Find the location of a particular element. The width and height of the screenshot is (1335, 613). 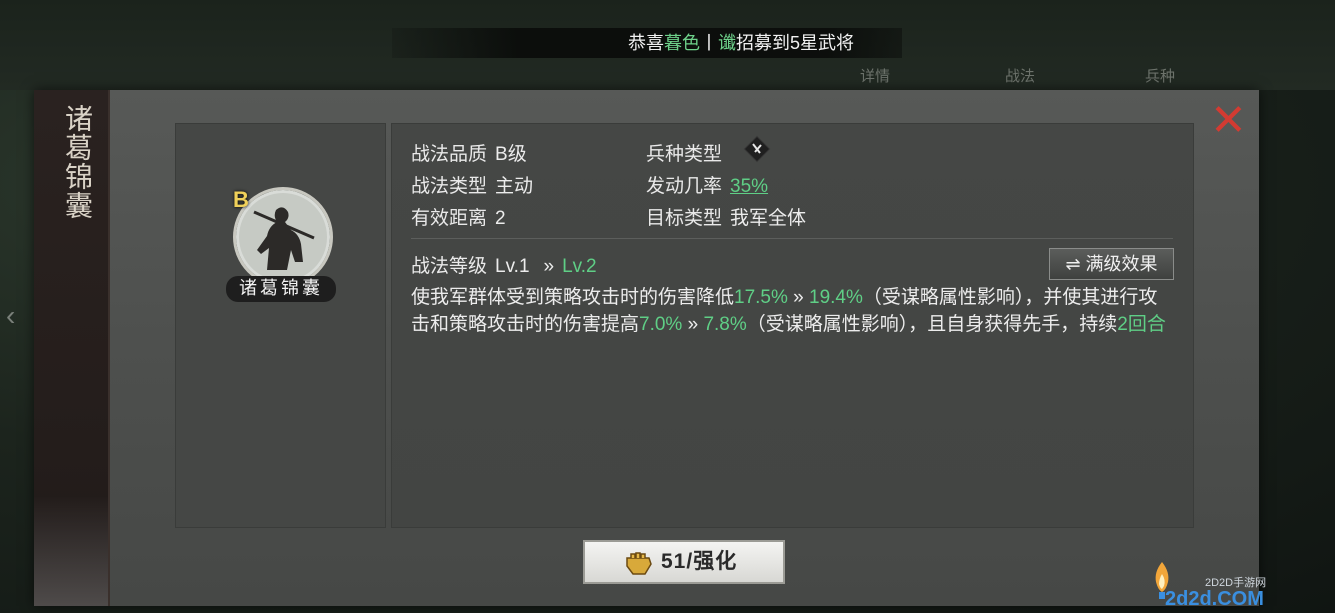

quality-row: 战法品质 B级 is located at coordinates (469, 152).